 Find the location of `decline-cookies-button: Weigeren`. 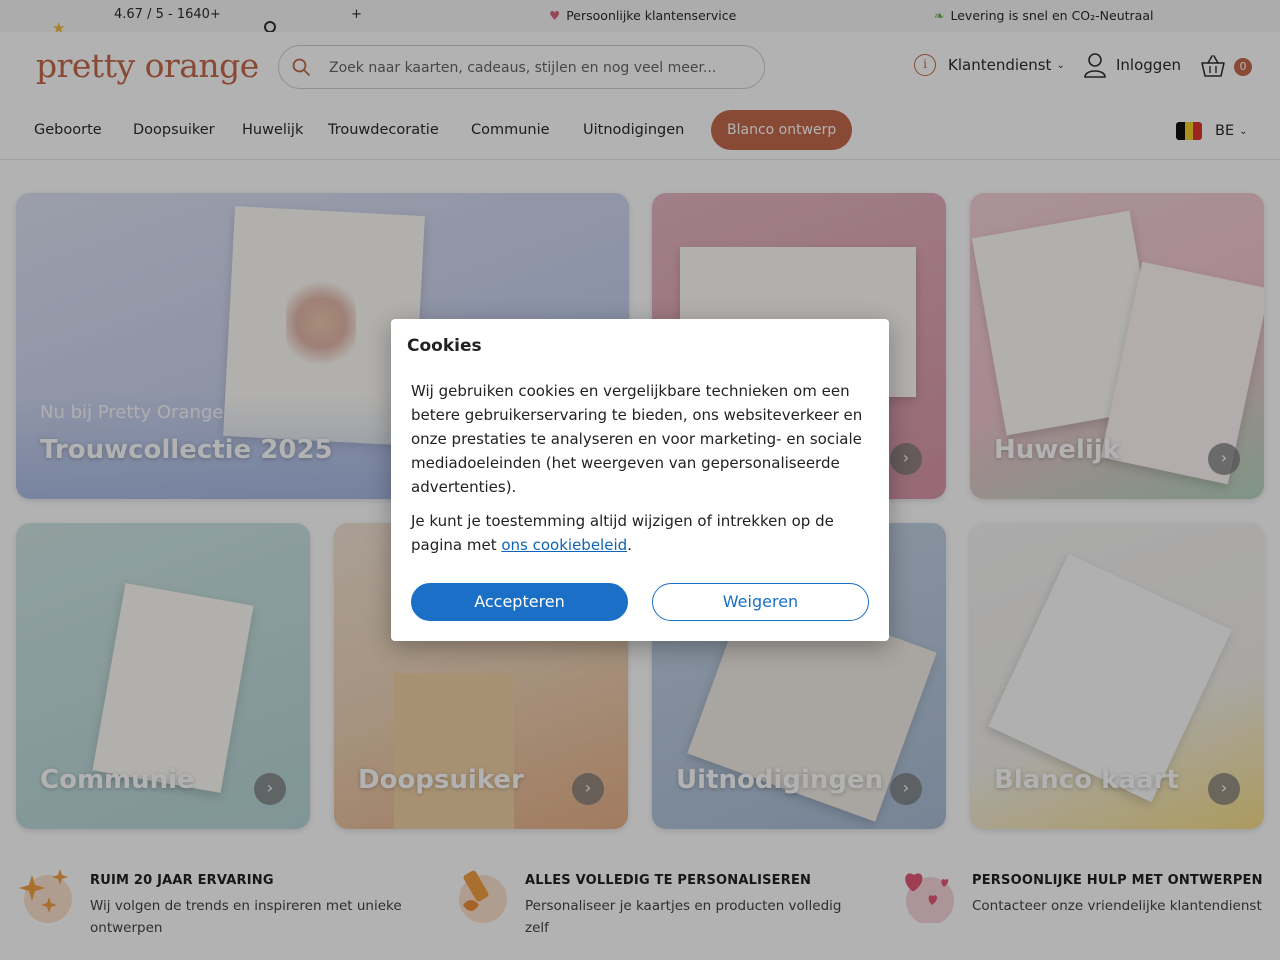

decline-cookies-button: Weigeren is located at coordinates (760, 602).